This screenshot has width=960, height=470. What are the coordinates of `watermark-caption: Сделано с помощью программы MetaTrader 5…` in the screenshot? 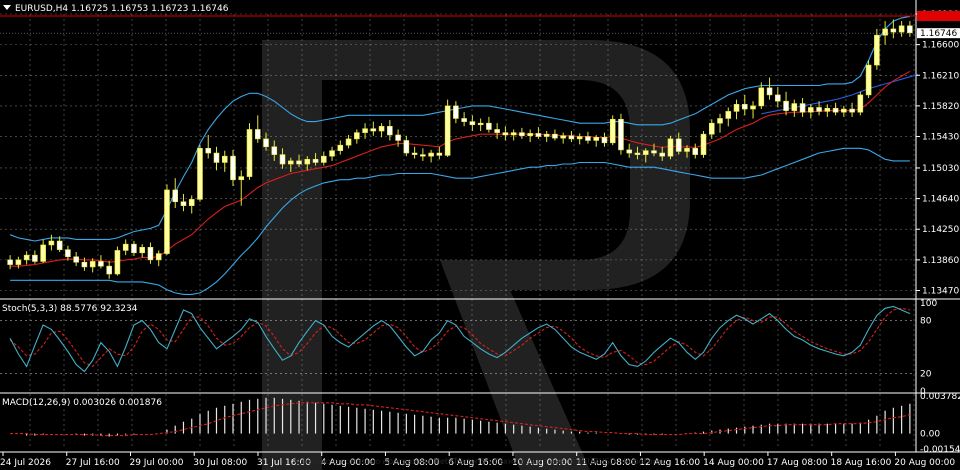 It's located at (480, 461).